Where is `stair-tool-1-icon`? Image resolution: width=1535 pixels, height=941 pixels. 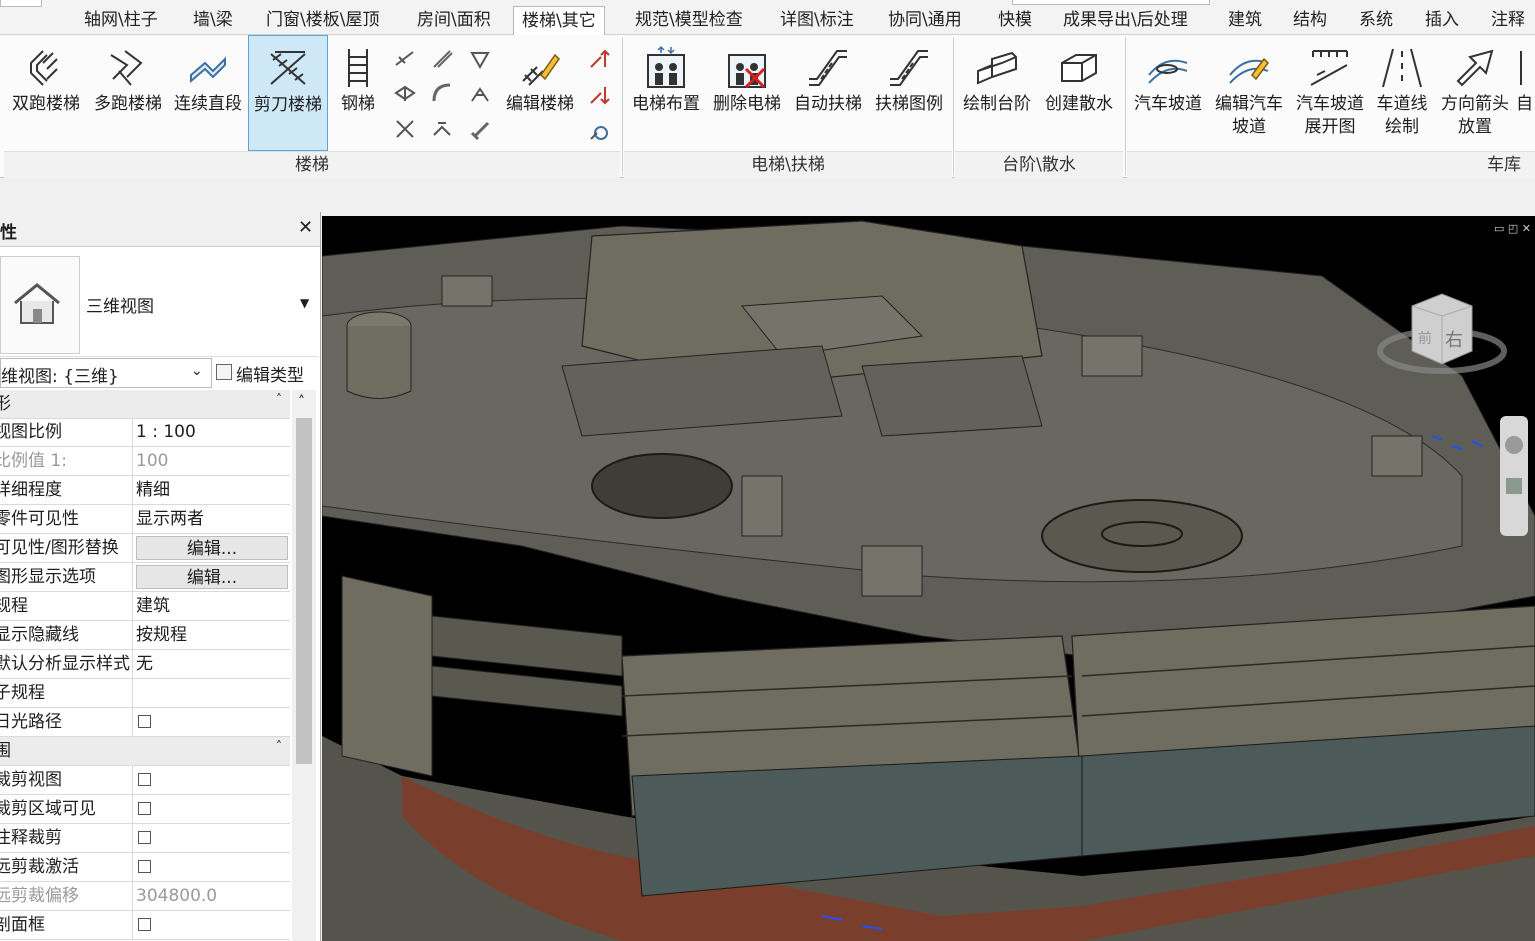 stair-tool-1-icon is located at coordinates (405, 59).